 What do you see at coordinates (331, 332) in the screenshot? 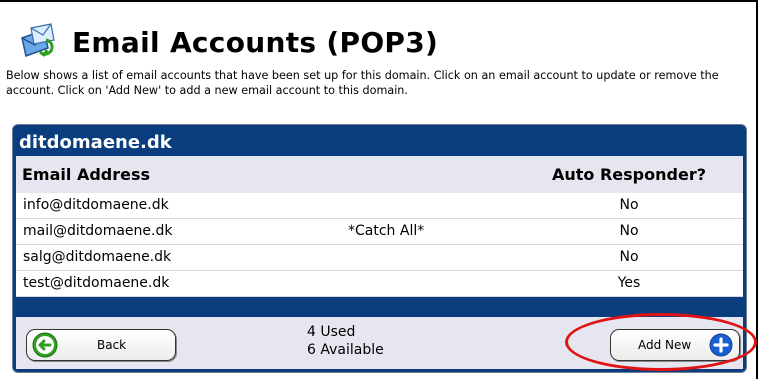
I see `used-count: 4 Used` at bounding box center [331, 332].